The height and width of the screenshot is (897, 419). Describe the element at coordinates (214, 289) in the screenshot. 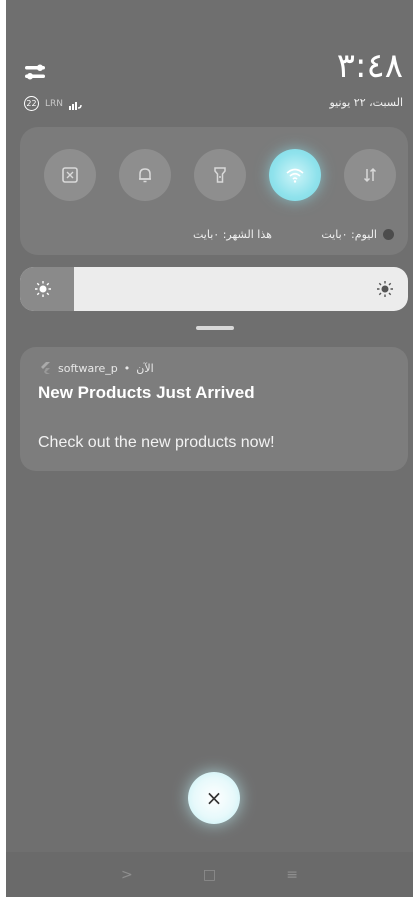

I see `brightness-slider` at that location.